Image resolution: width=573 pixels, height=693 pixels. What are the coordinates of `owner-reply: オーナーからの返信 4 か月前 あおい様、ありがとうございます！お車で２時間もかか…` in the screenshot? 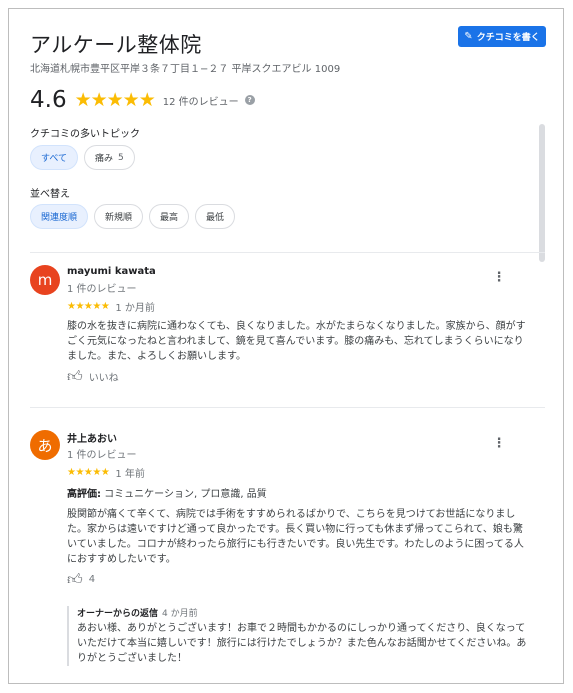 It's located at (299, 636).